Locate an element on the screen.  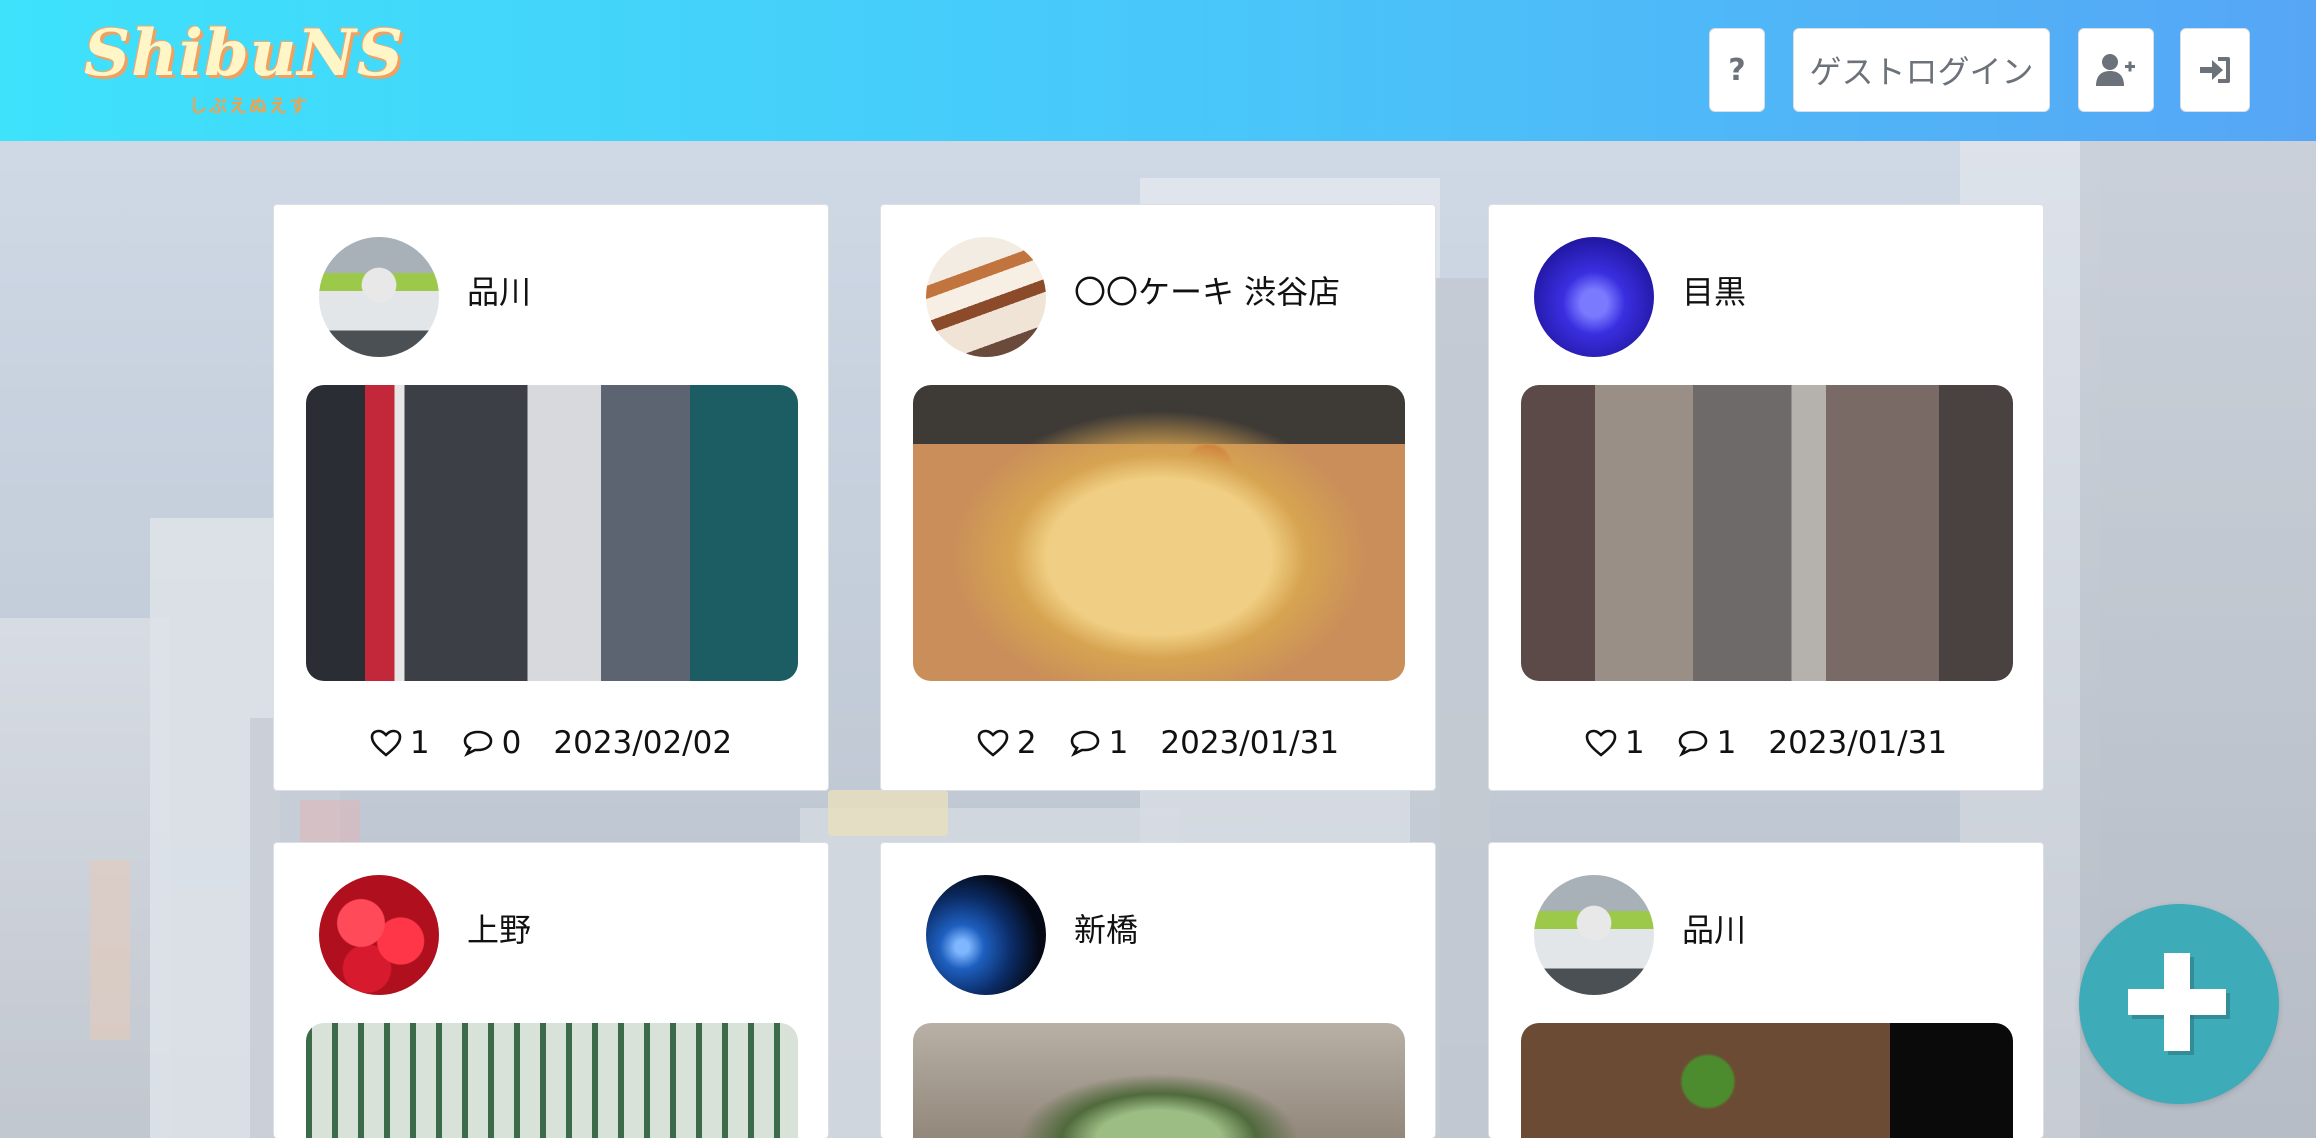
add-post-button is located at coordinates (2179, 1004).